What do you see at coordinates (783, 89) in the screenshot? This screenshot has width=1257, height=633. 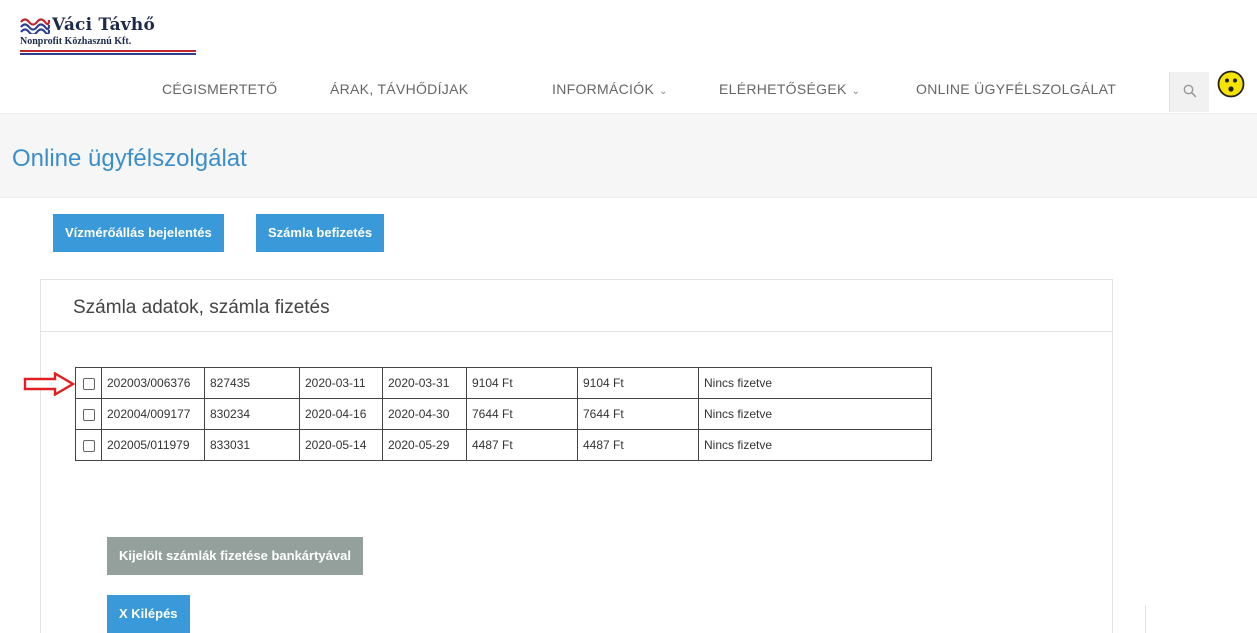 I see `nav-item-label: ELÉRHETŐSÉGEK` at bounding box center [783, 89].